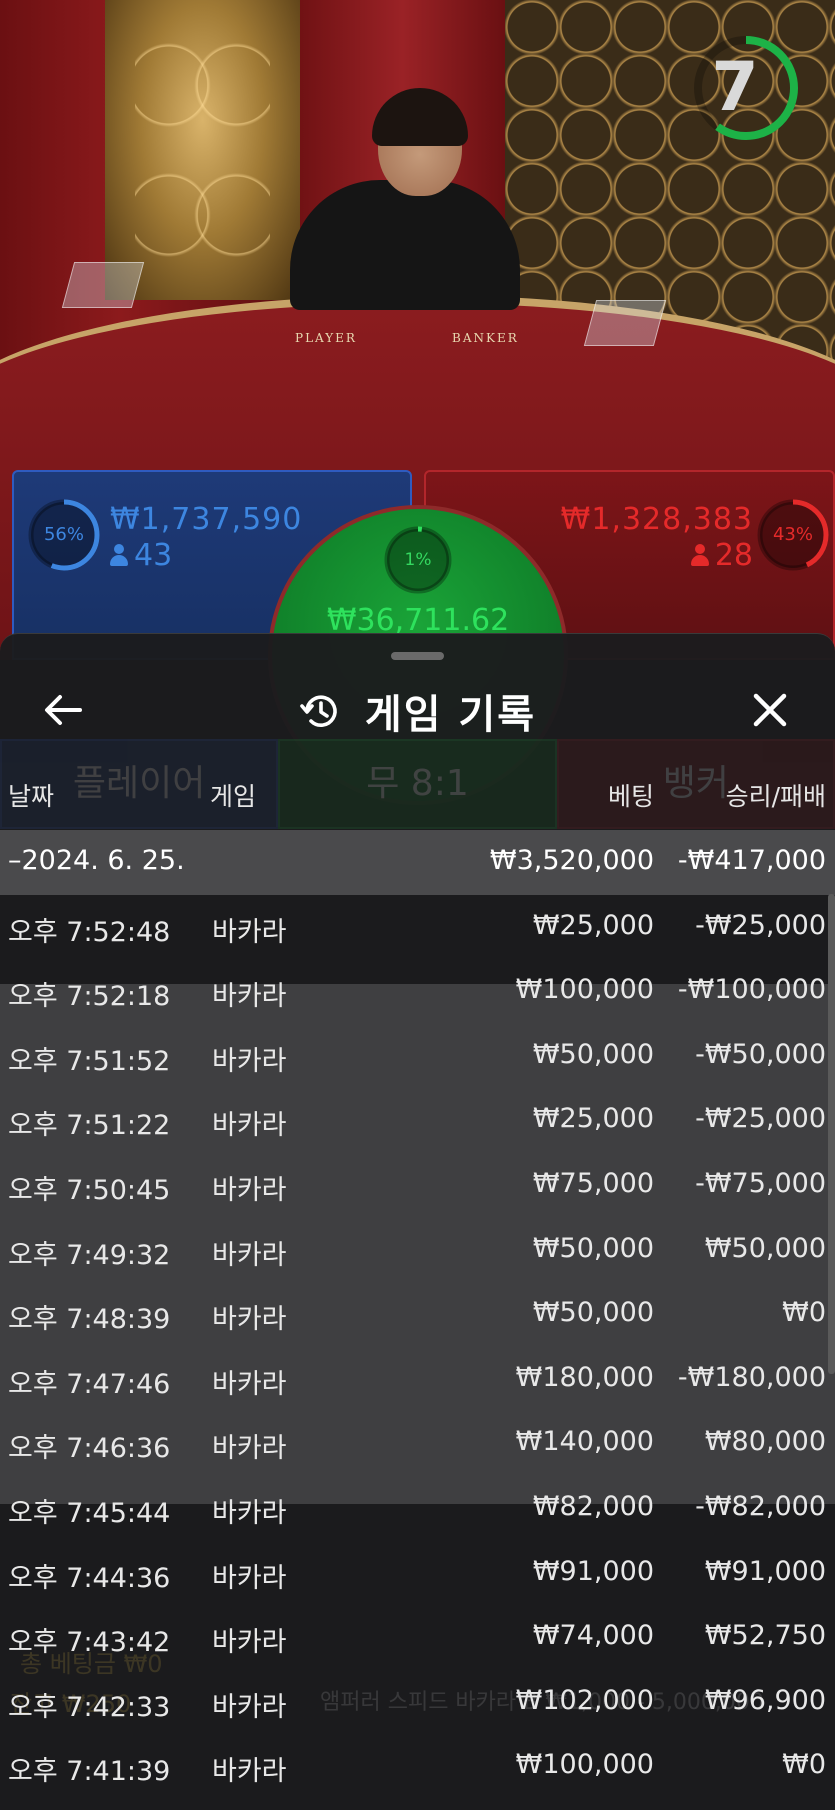 This screenshot has width=835, height=1810. Describe the element at coordinates (417, 1702) in the screenshot. I see `history-row: 오후 7:42:33 바카라 ₩102,000 ₩96,900` at that location.